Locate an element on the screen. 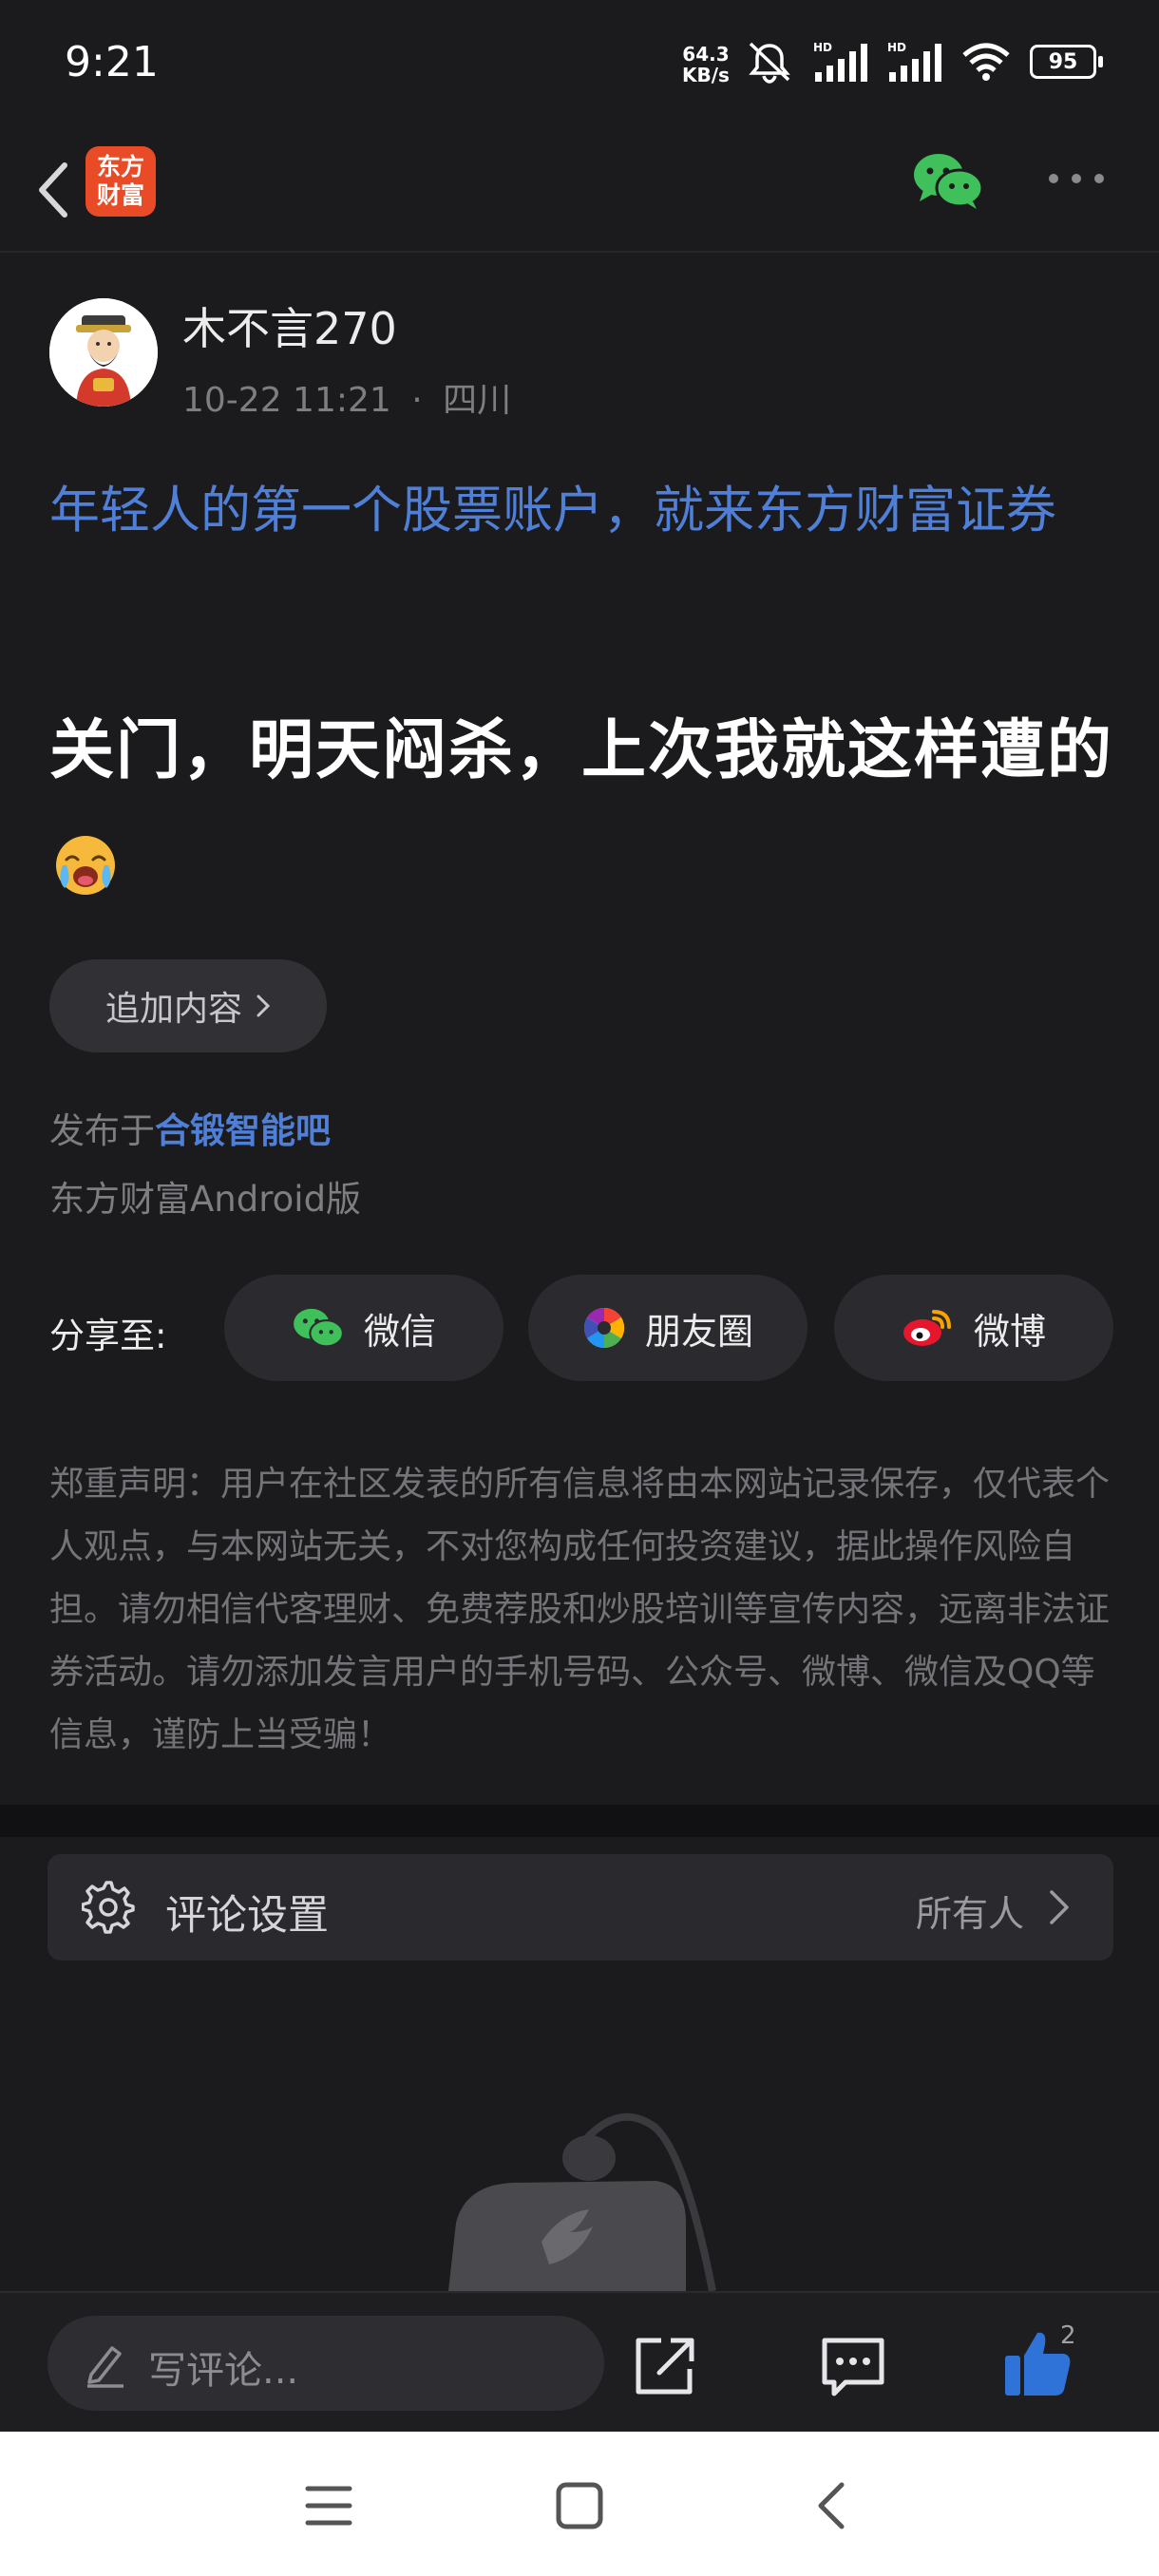 The image size is (1159, 2576). mascot-illustration-icon is located at coordinates (582, 2201).